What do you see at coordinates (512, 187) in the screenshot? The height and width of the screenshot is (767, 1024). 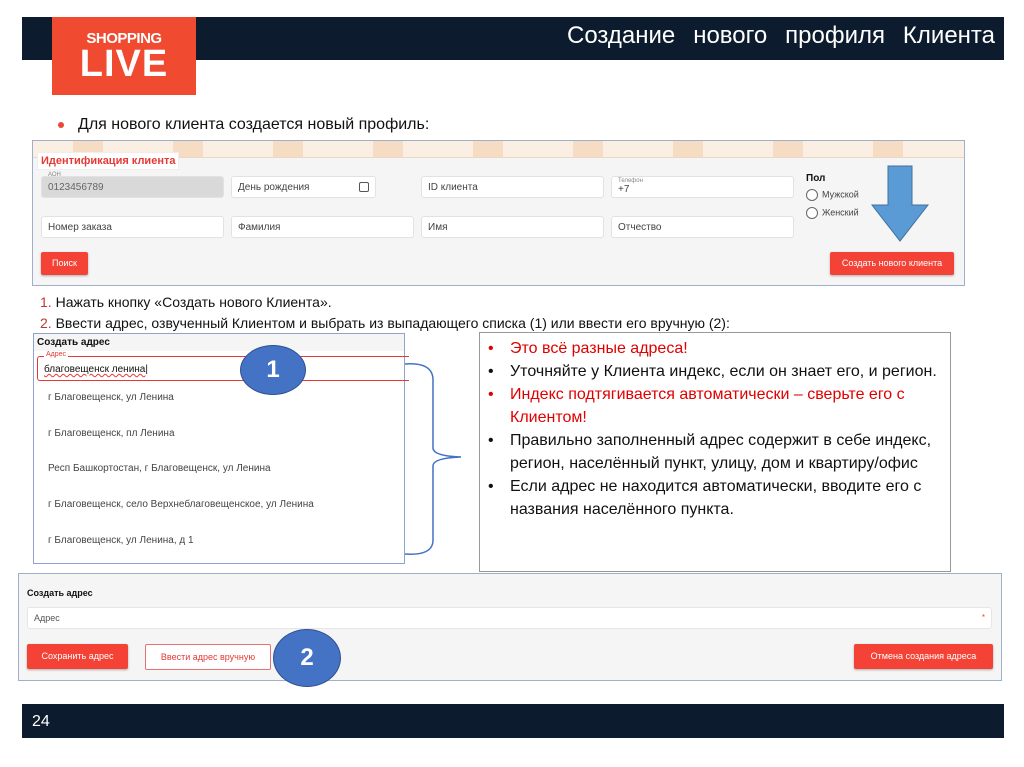 I see `client-id-field: ID клиента` at bounding box center [512, 187].